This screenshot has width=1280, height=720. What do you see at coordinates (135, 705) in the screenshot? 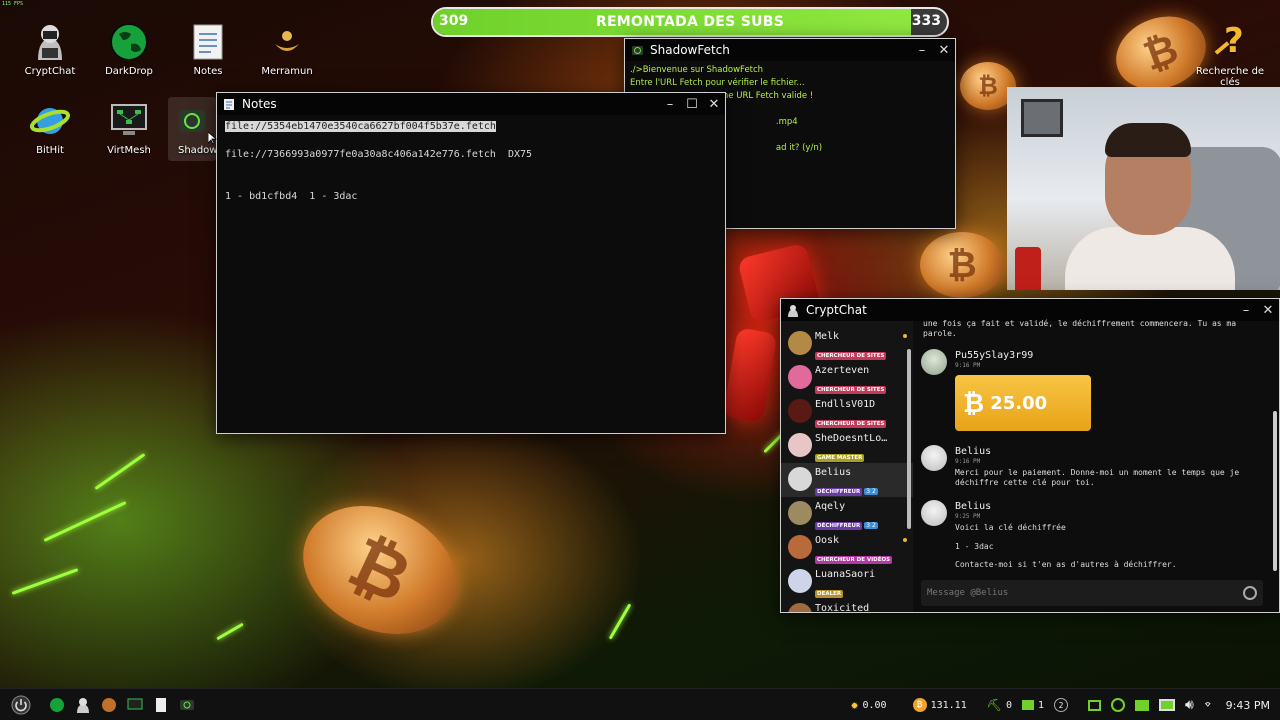
I see `taskbar-virtmesh-icon` at bounding box center [135, 705].